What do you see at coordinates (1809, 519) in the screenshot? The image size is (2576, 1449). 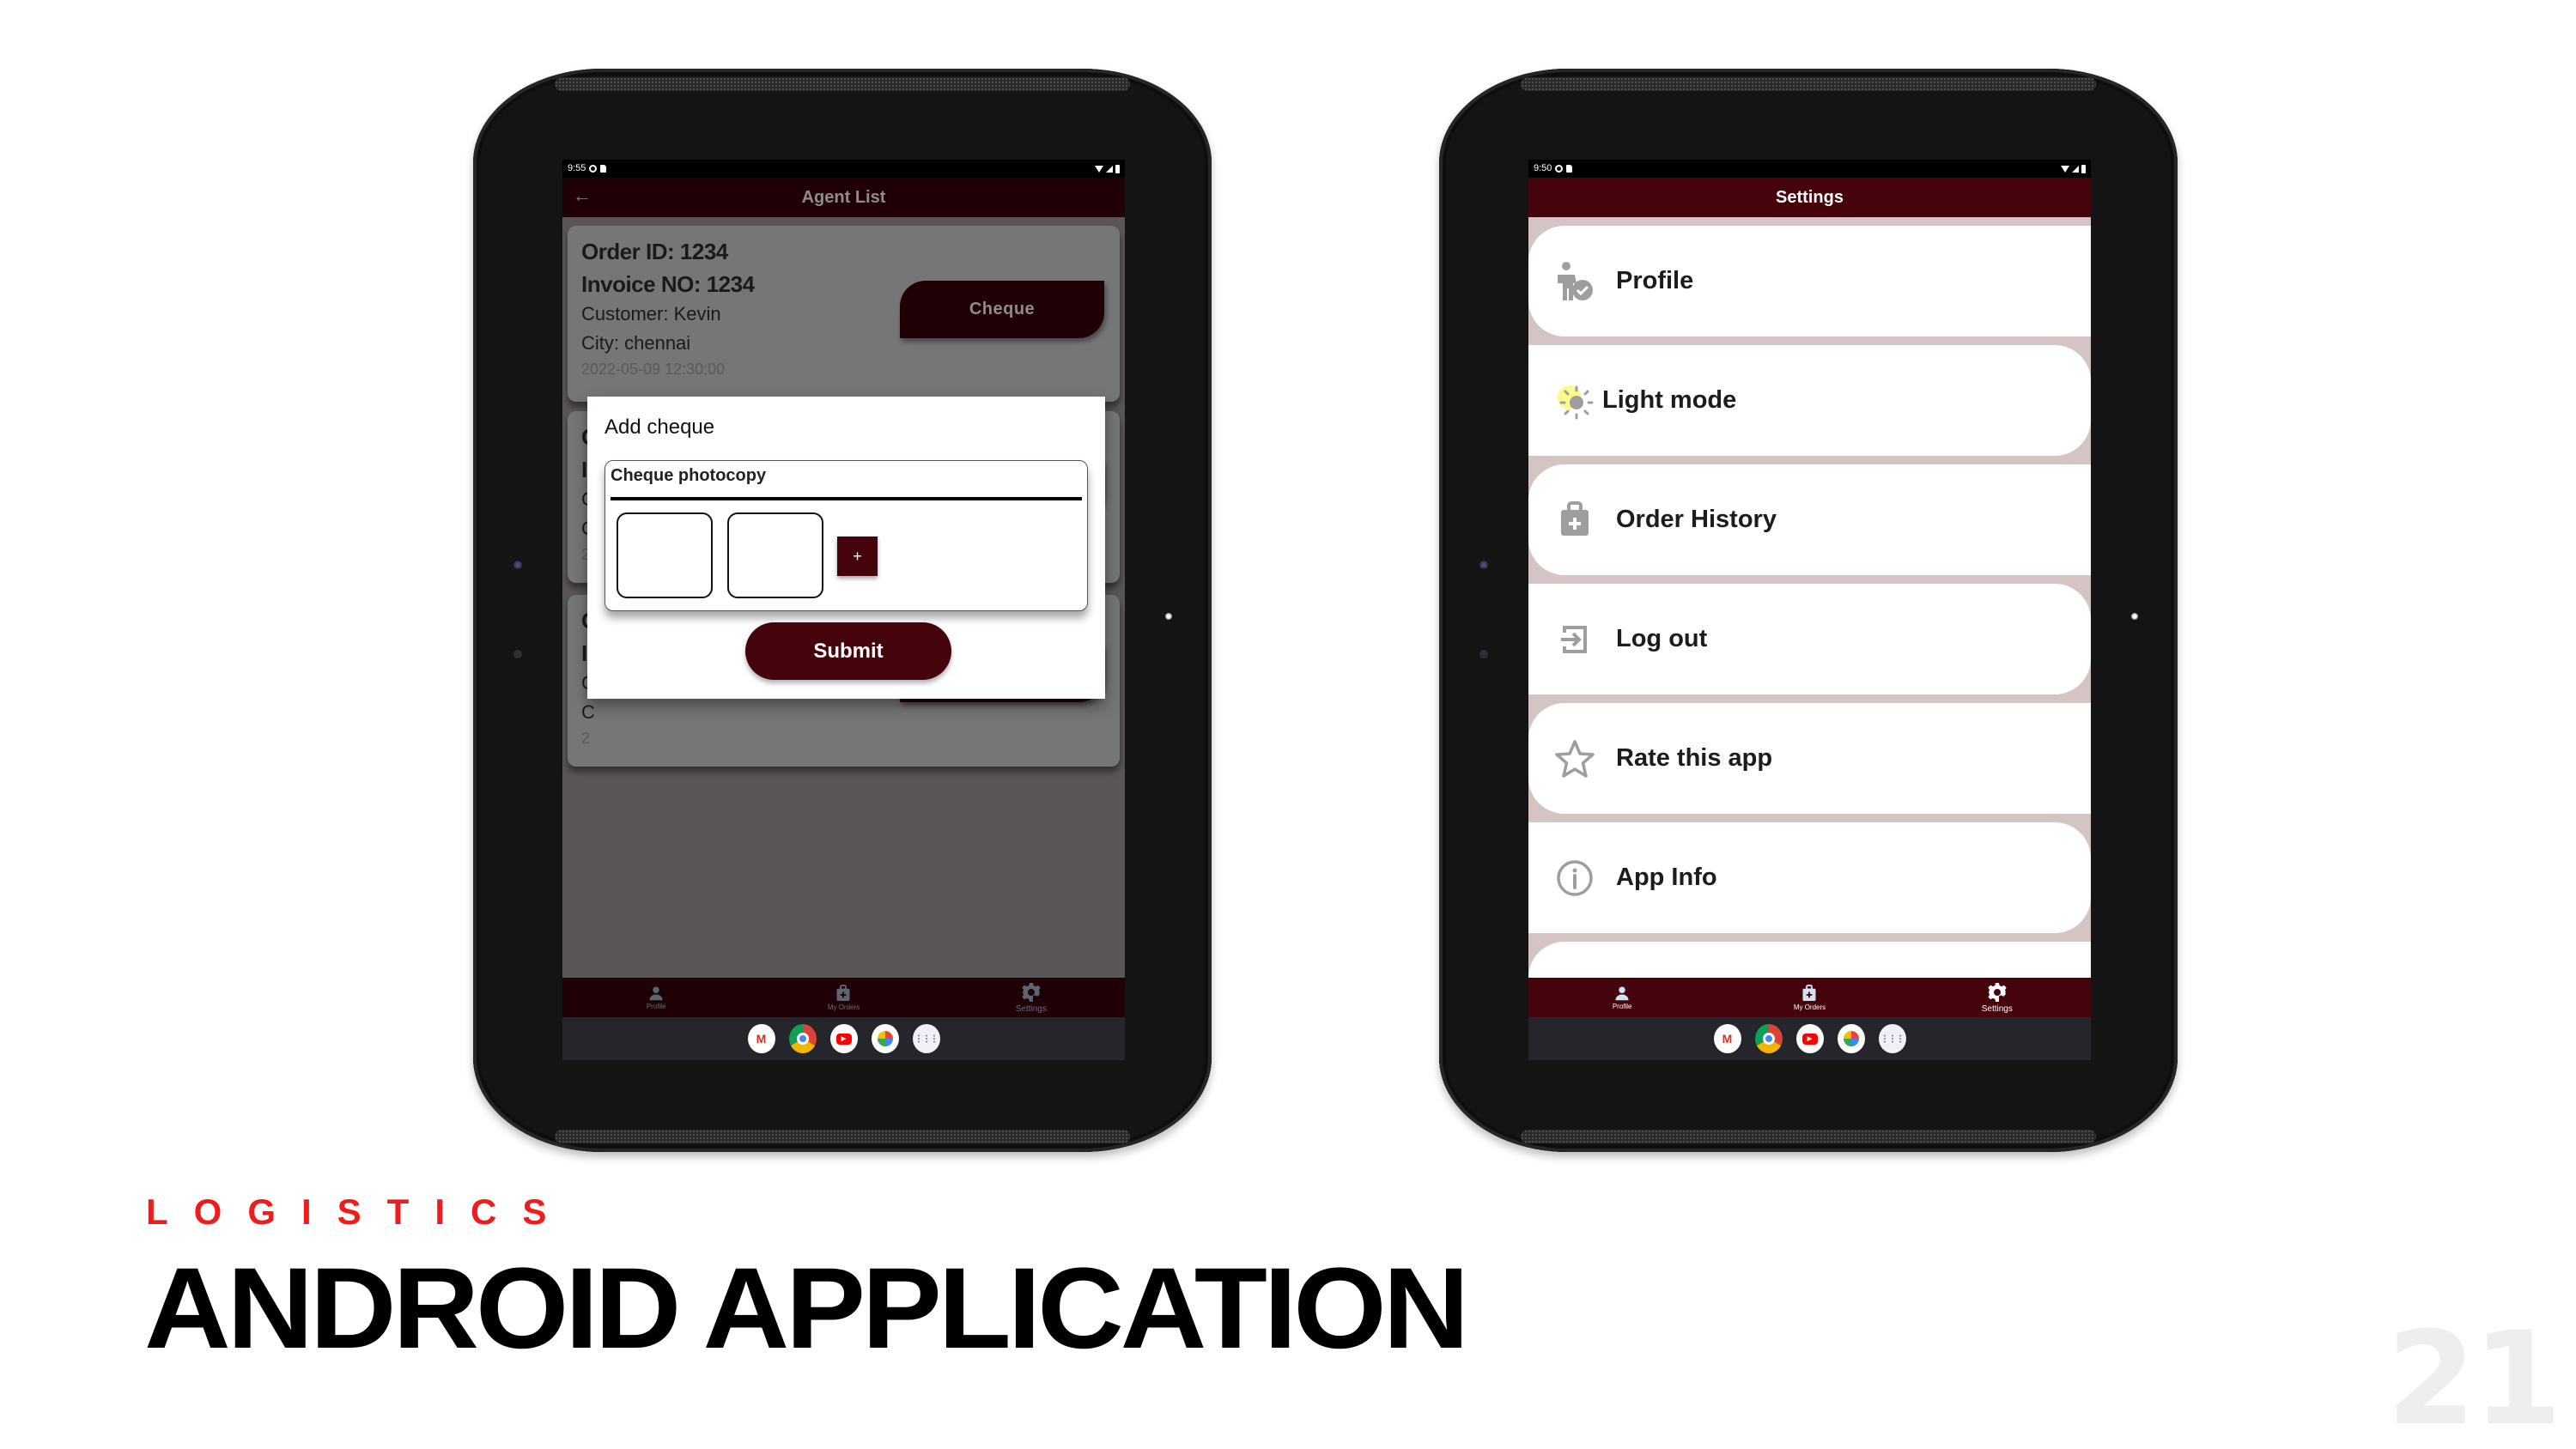 I see `settings-item-order-history: Order History` at bounding box center [1809, 519].